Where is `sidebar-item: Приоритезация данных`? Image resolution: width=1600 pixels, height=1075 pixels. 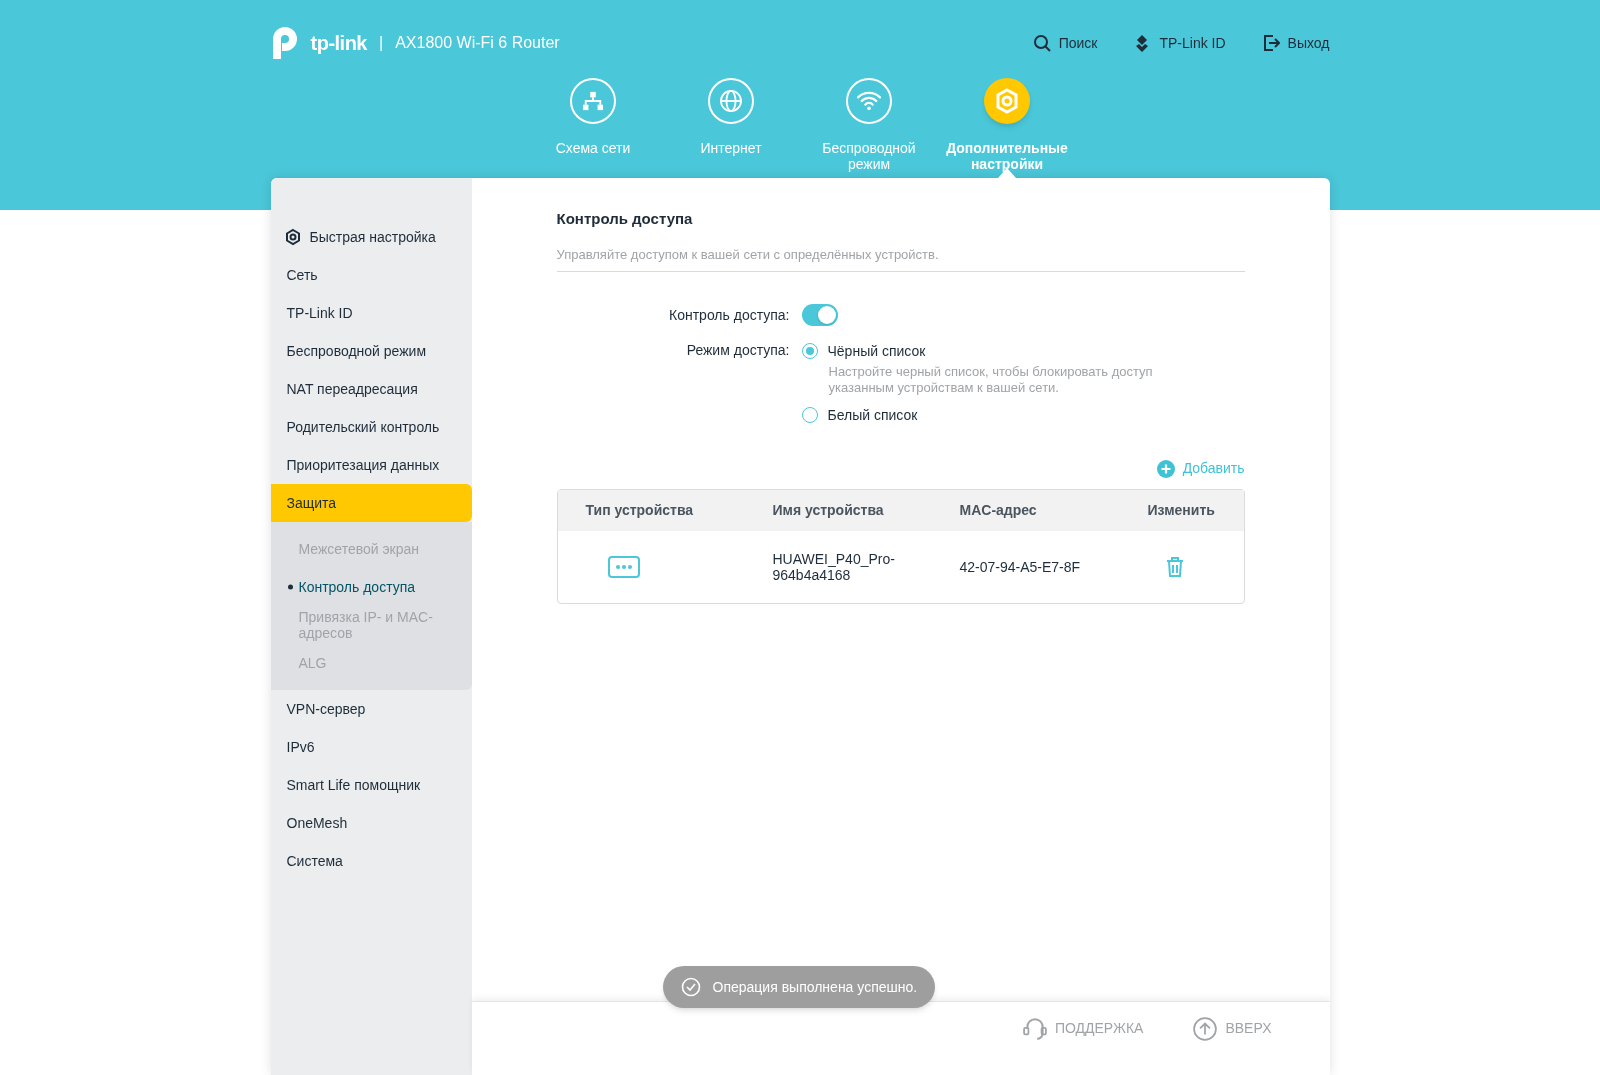 sidebar-item: Приоритезация данных is located at coordinates (371, 465).